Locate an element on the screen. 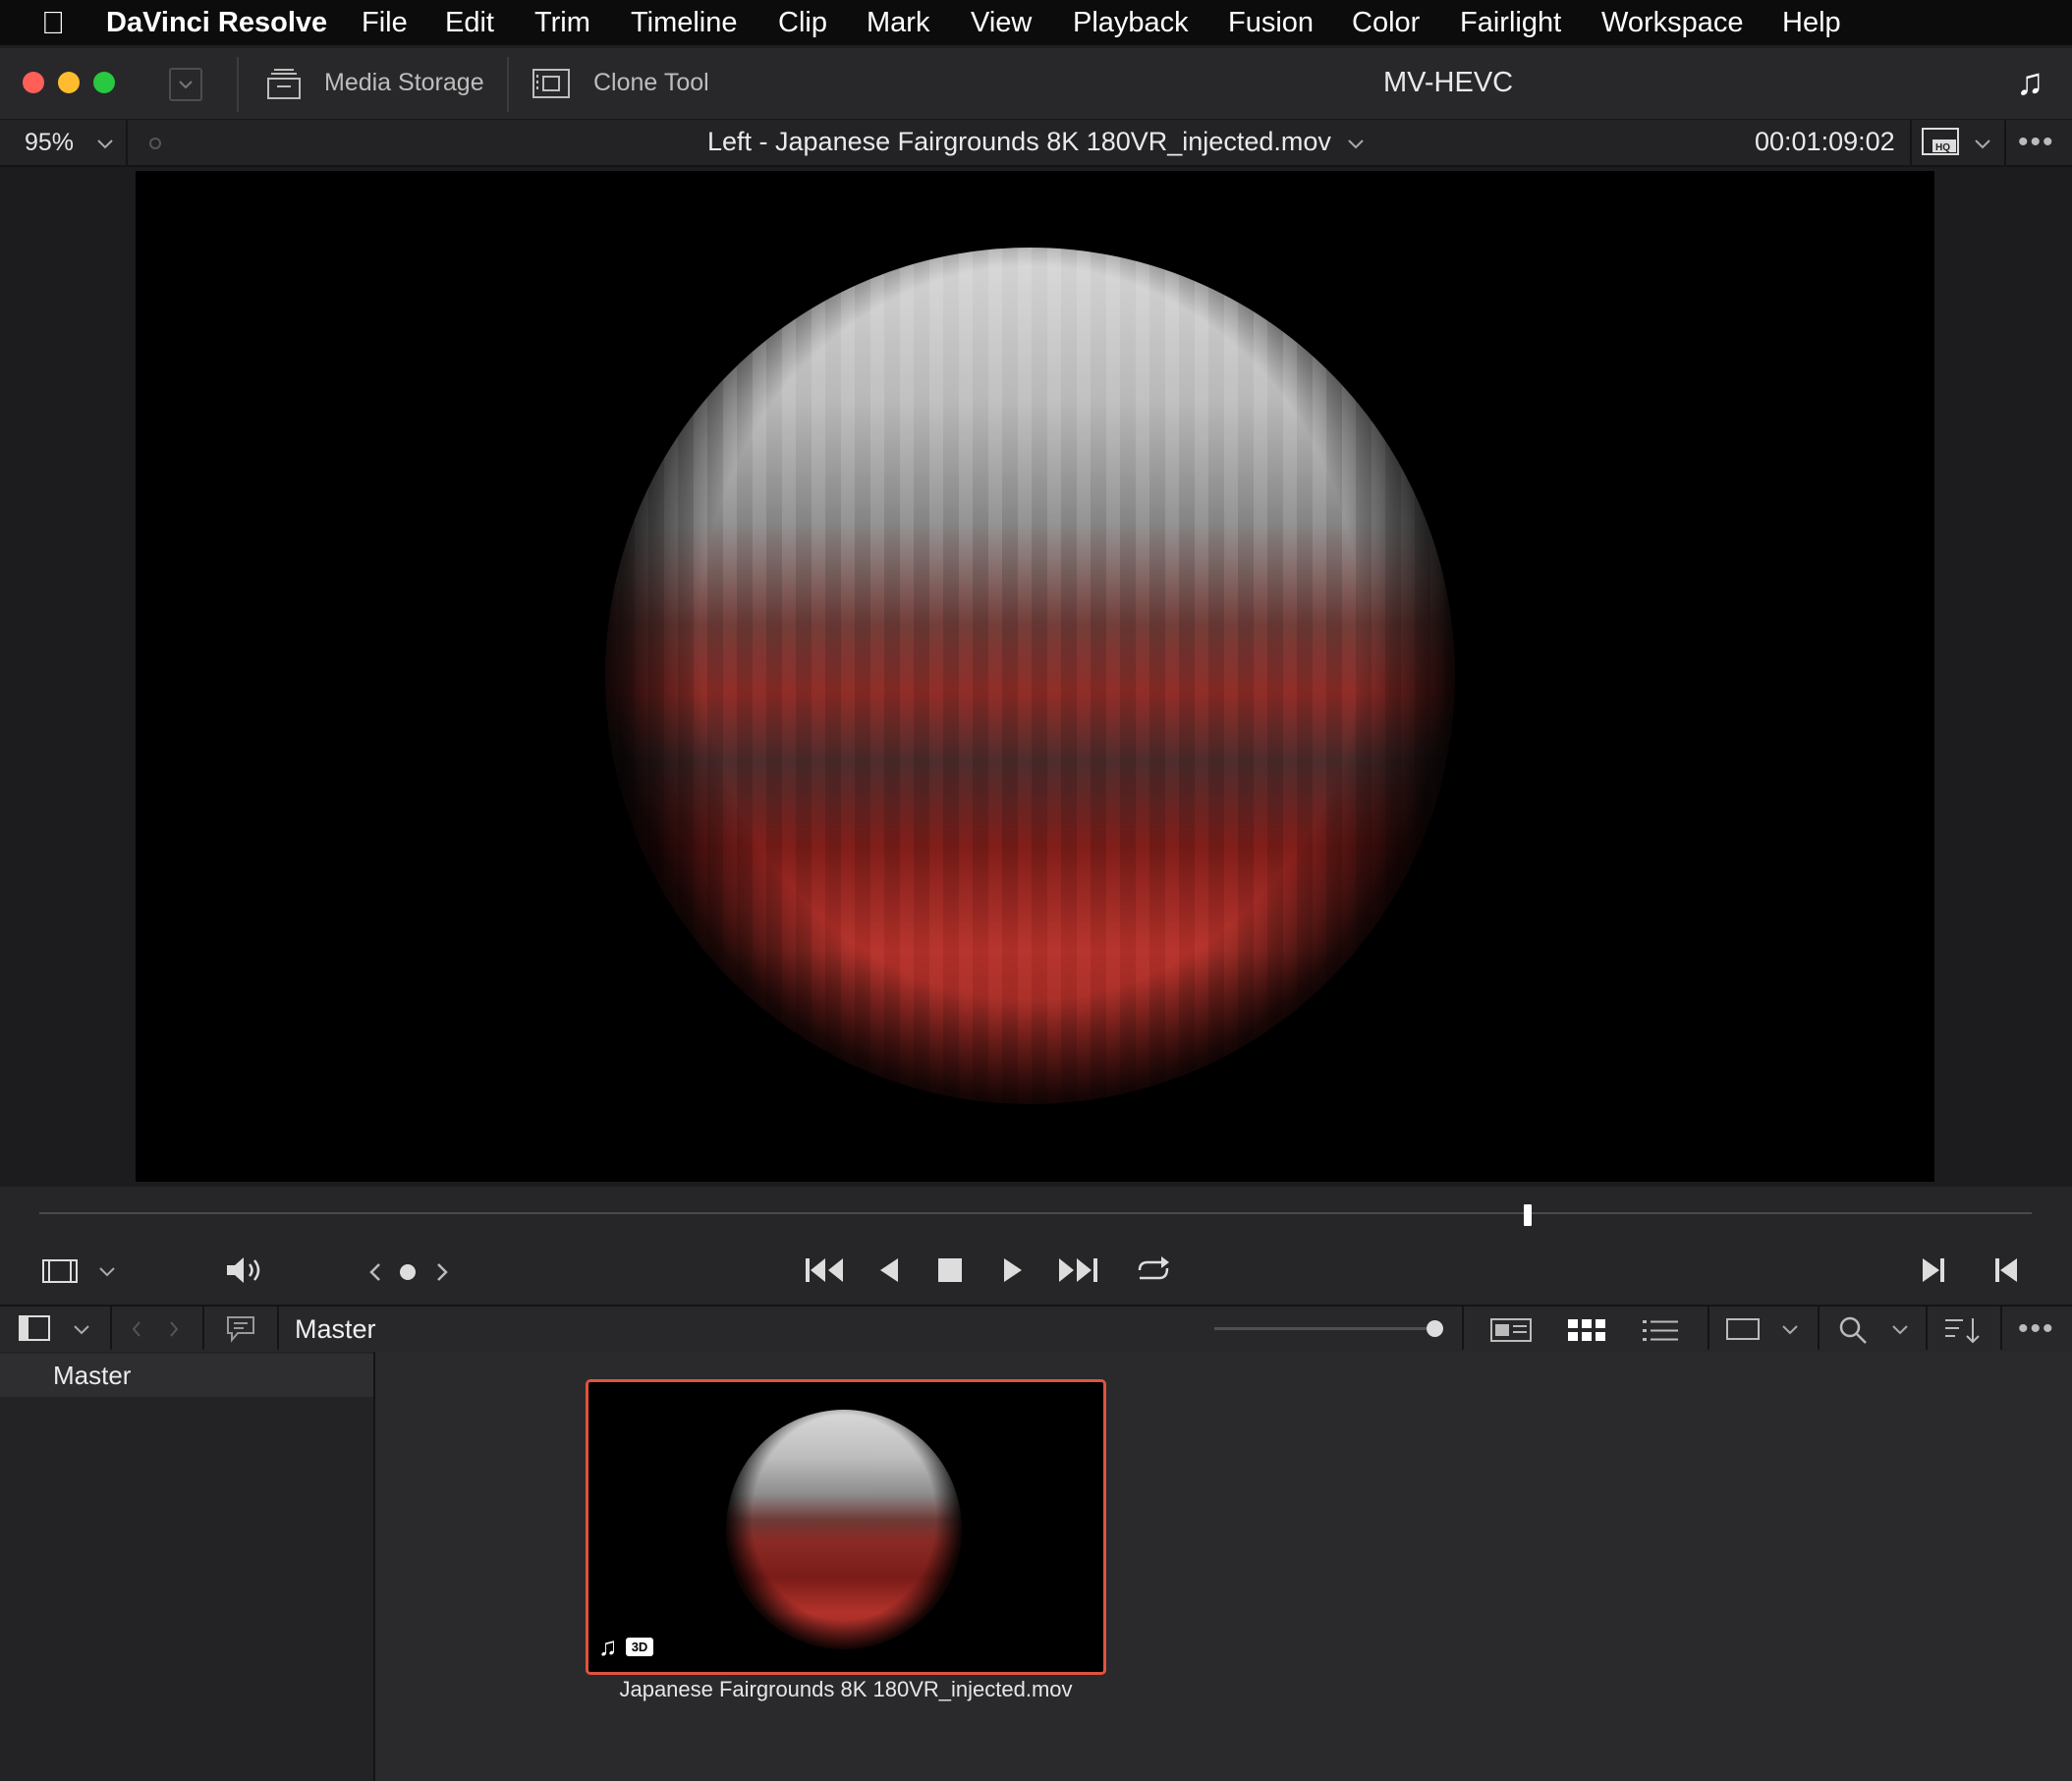 The height and width of the screenshot is (1781, 2072). loop-icon is located at coordinates (1153, 1269).